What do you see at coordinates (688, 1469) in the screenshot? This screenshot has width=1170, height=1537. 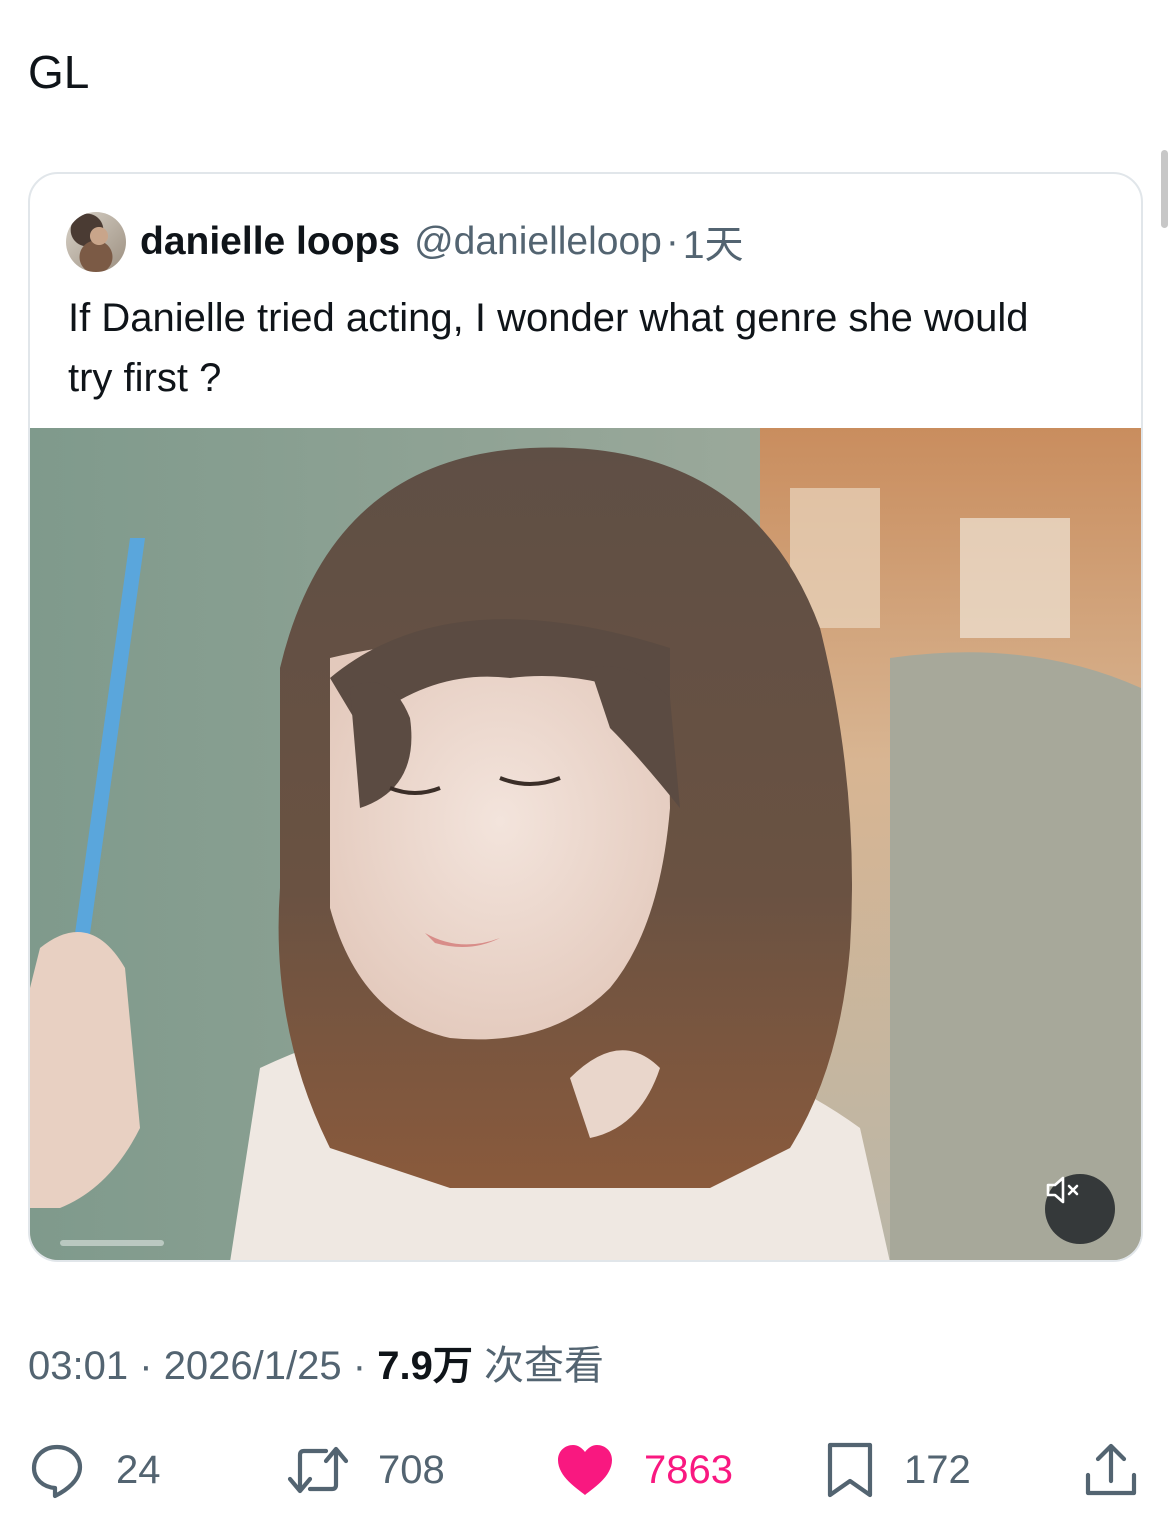 I see `like-count: 7863` at bounding box center [688, 1469].